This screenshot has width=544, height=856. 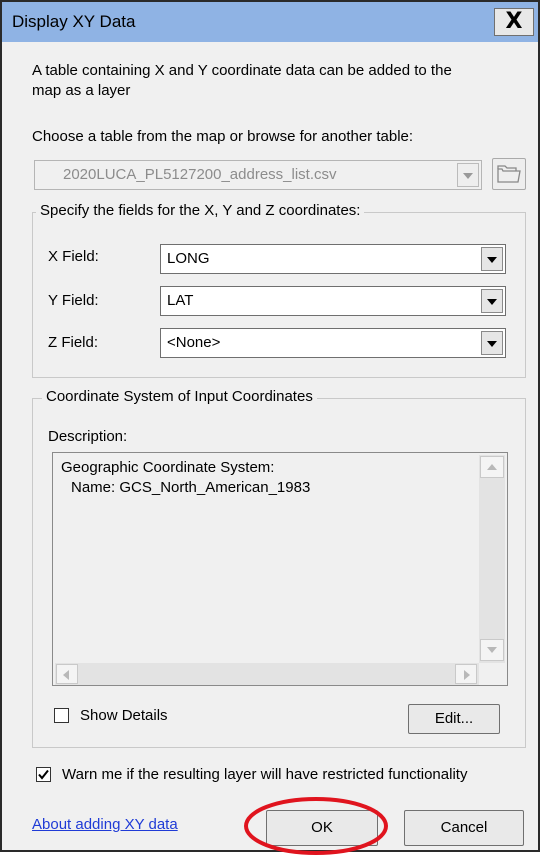 I want to click on z-field-label: Z Field:, so click(x=73, y=342).